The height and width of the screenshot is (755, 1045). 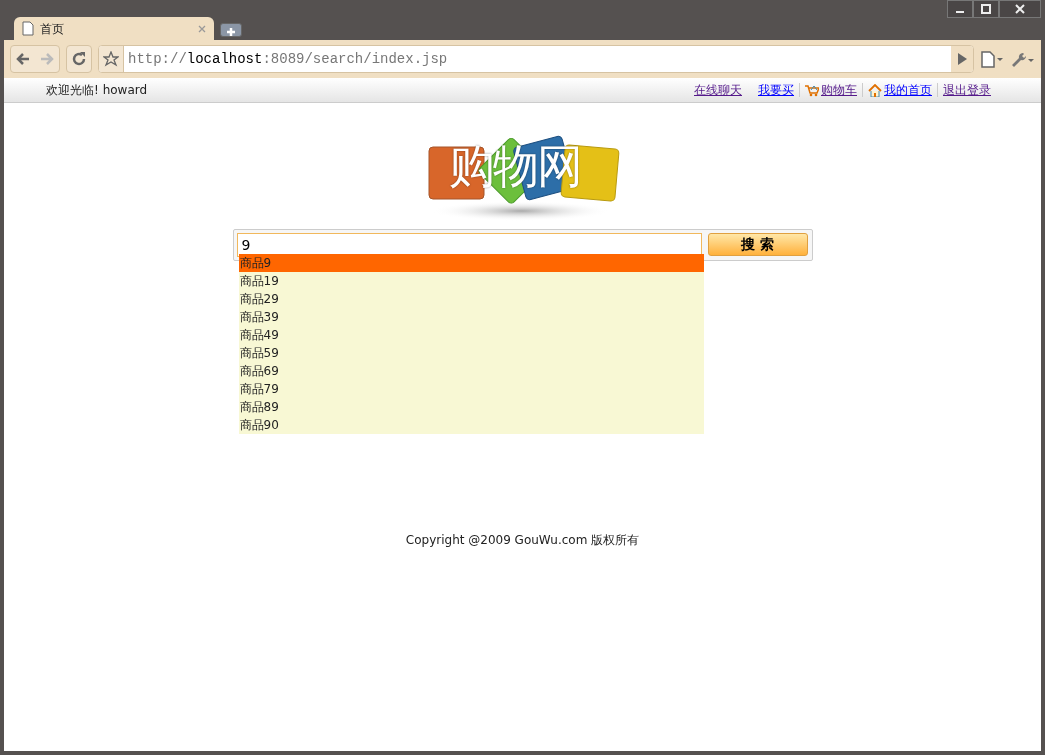 I want to click on suggestion-item: 商品29, so click(x=471, y=299).